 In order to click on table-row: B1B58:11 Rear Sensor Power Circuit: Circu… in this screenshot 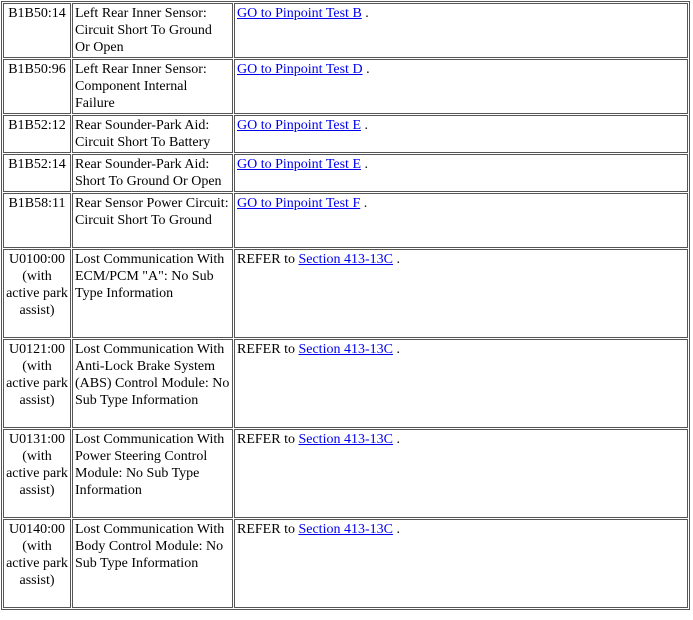, I will do `click(345, 220)`.